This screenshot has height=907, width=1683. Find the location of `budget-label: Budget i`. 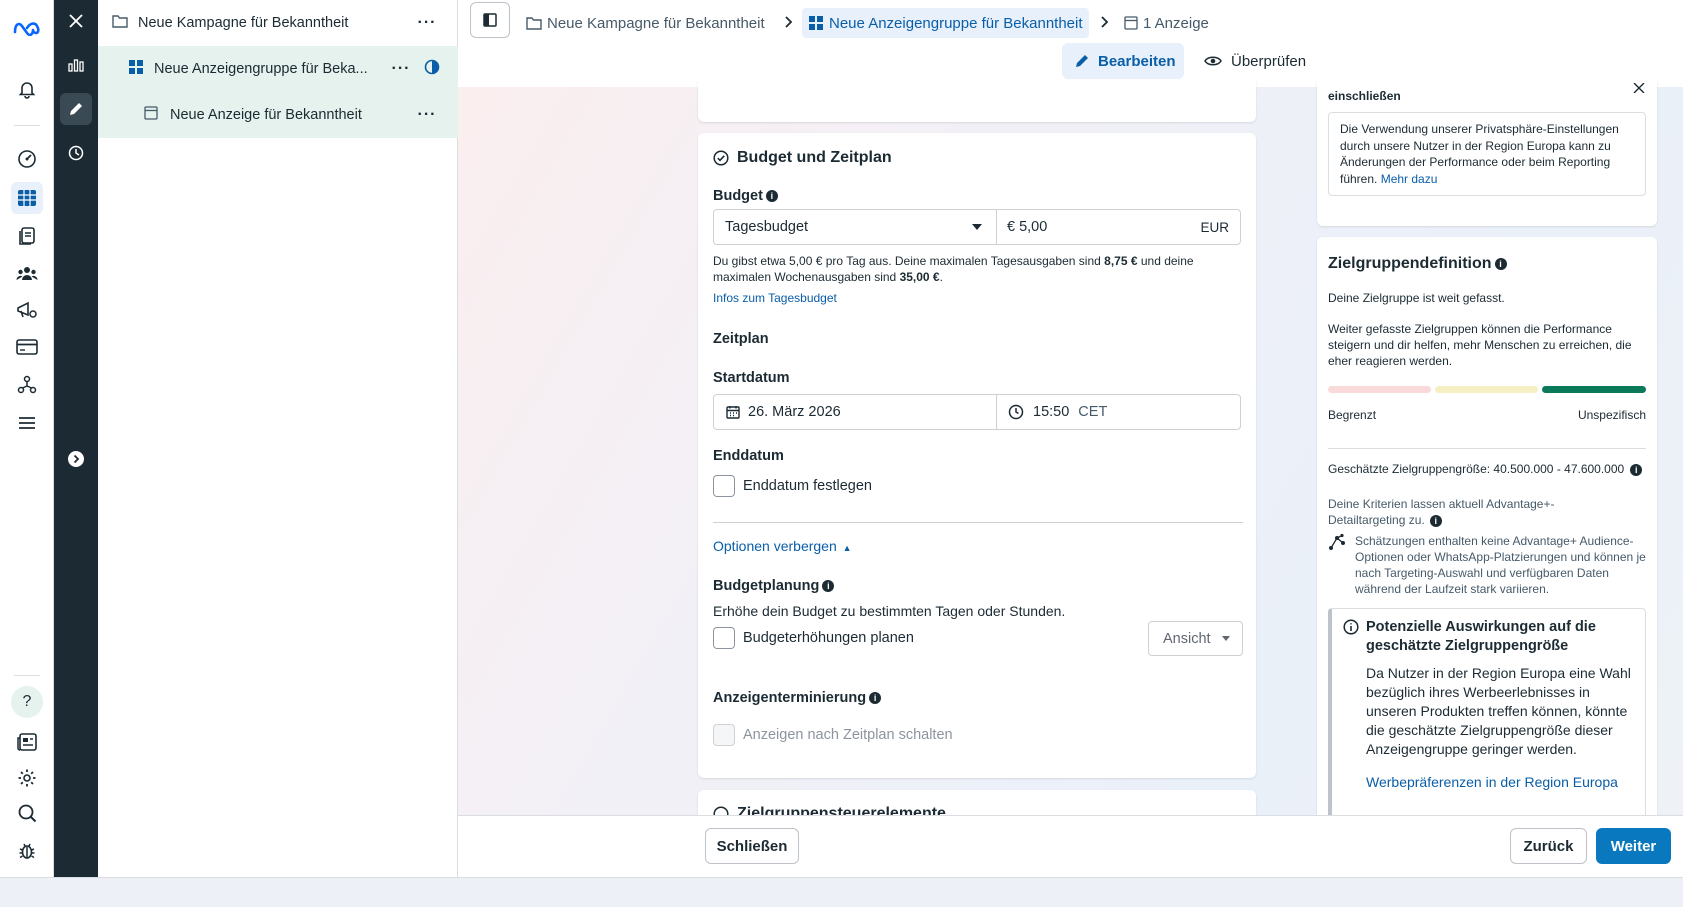

budget-label: Budget i is located at coordinates (745, 195).